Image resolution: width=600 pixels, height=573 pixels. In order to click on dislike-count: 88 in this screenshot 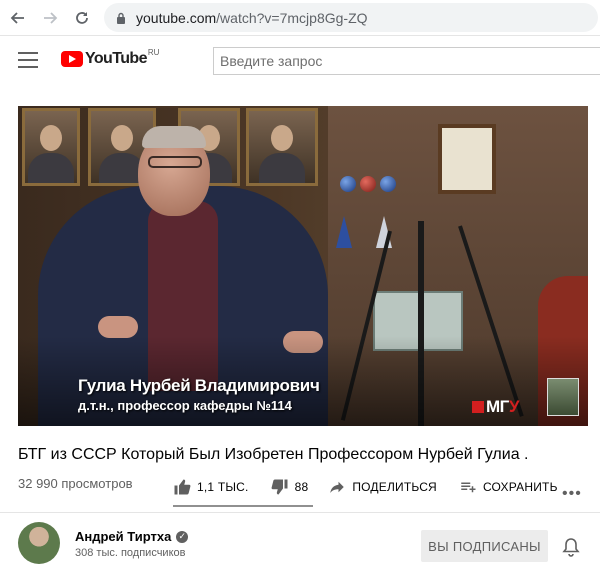, I will do `click(301, 487)`.